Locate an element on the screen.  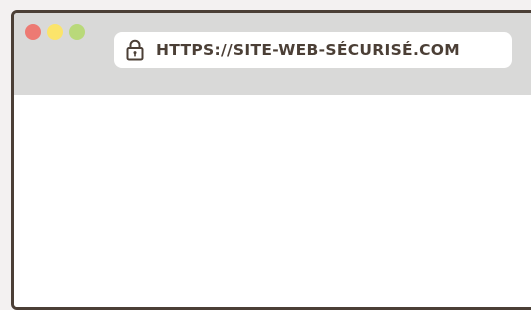
address-bar: HTTPS://SITE-WEB-SÉCURISÉ.COM is located at coordinates (313, 50).